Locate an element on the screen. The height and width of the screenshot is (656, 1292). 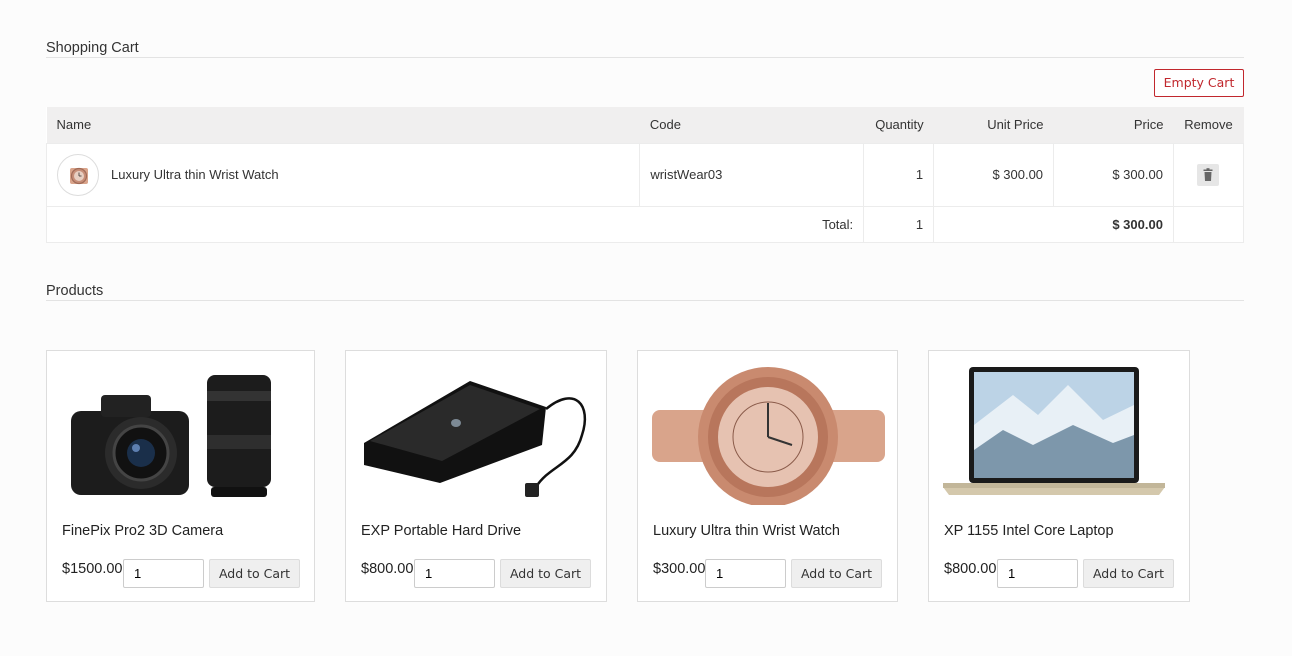
hard-drive-image is located at coordinates (476, 435).